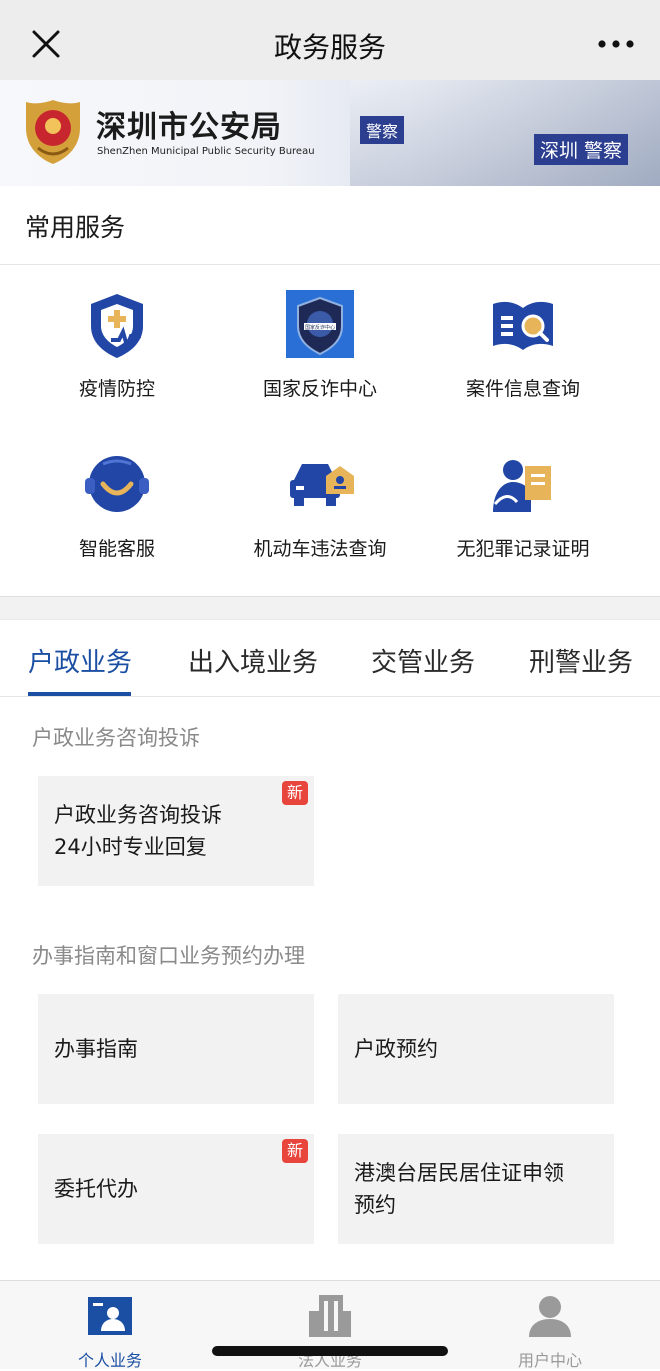 The image size is (660, 1371). I want to click on banner-org-name: 深圳市公安局, so click(189, 127).